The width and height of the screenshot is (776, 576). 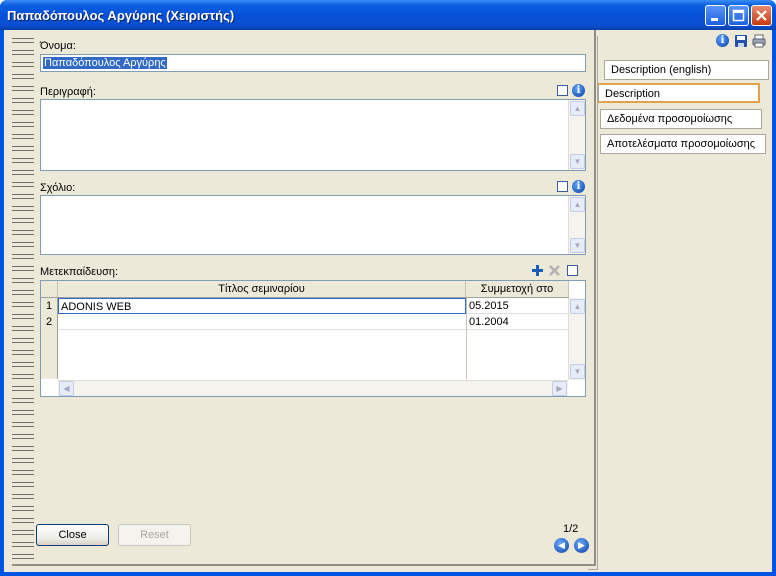 What do you see at coordinates (262, 322) in the screenshot?
I see `cell-title` at bounding box center [262, 322].